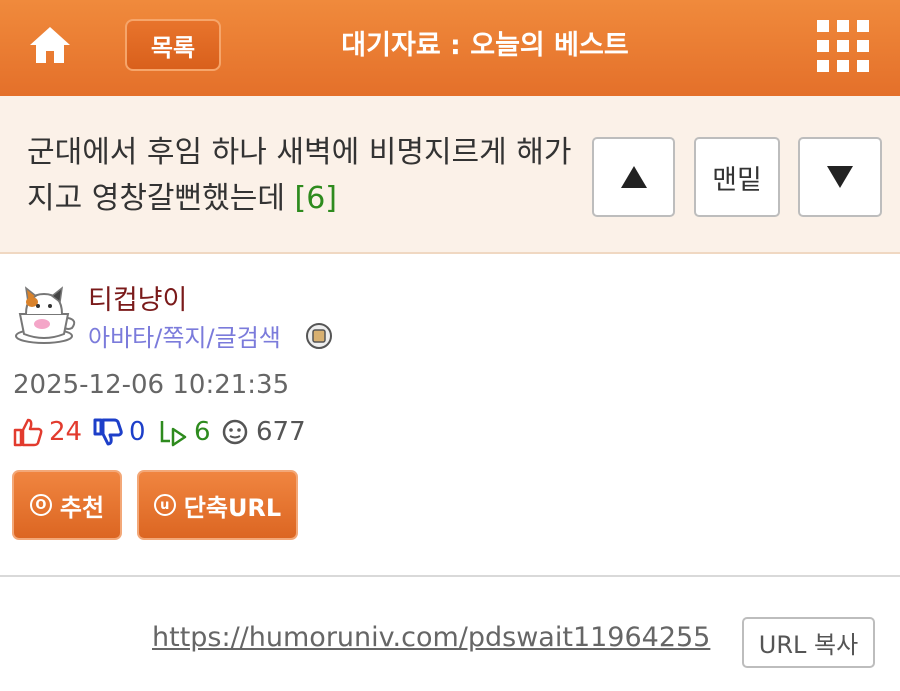 The width and height of the screenshot is (900, 691). Describe the element at coordinates (737, 177) in the screenshot. I see `scroll-bottom-button: 맨밑` at that location.